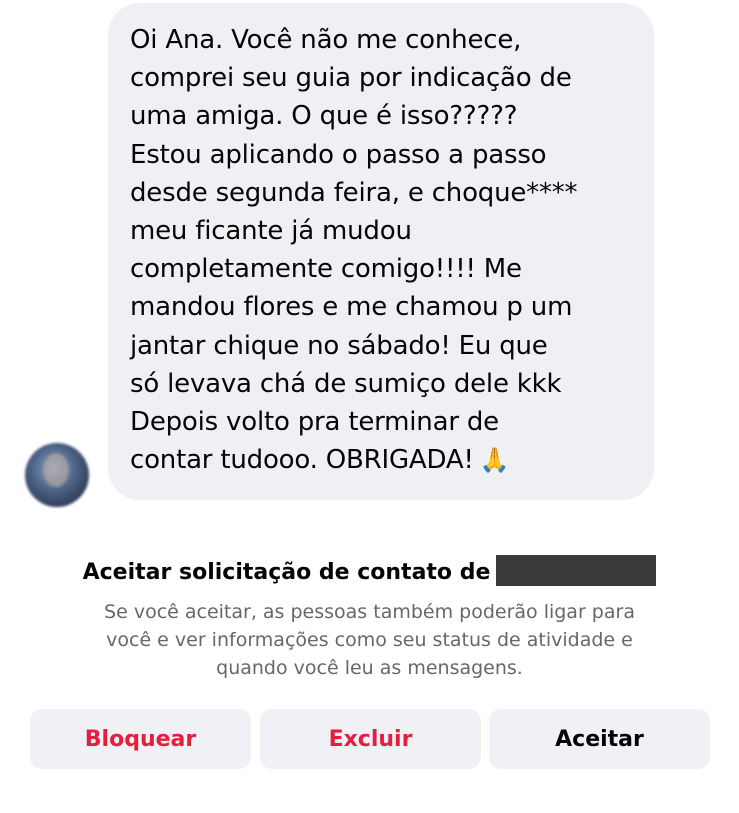  What do you see at coordinates (351, 307) in the screenshot?
I see `message-line: mandou flores e me chamou p um` at bounding box center [351, 307].